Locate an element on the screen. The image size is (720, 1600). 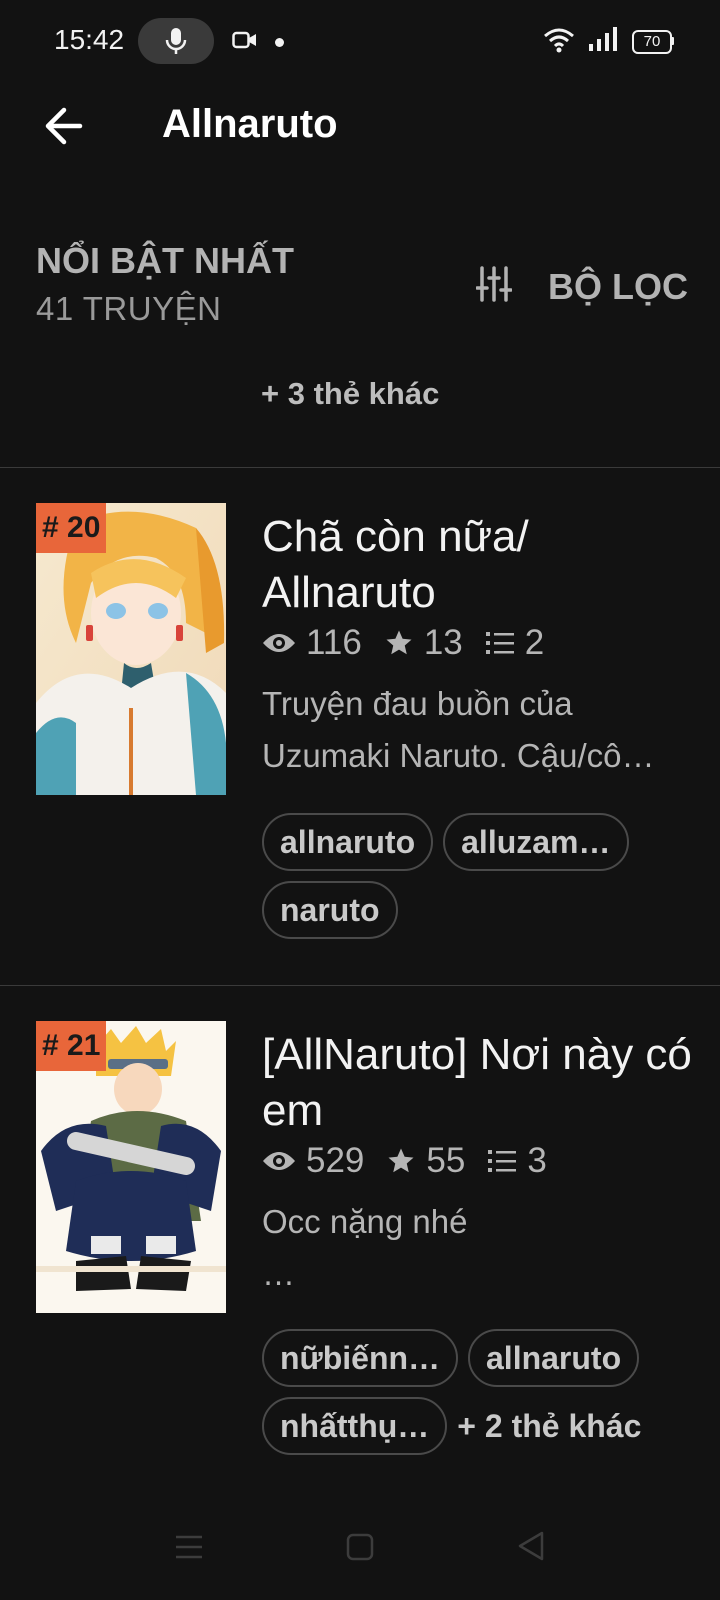
story-stats: 529 55 3 is located at coordinates (415, 1161).